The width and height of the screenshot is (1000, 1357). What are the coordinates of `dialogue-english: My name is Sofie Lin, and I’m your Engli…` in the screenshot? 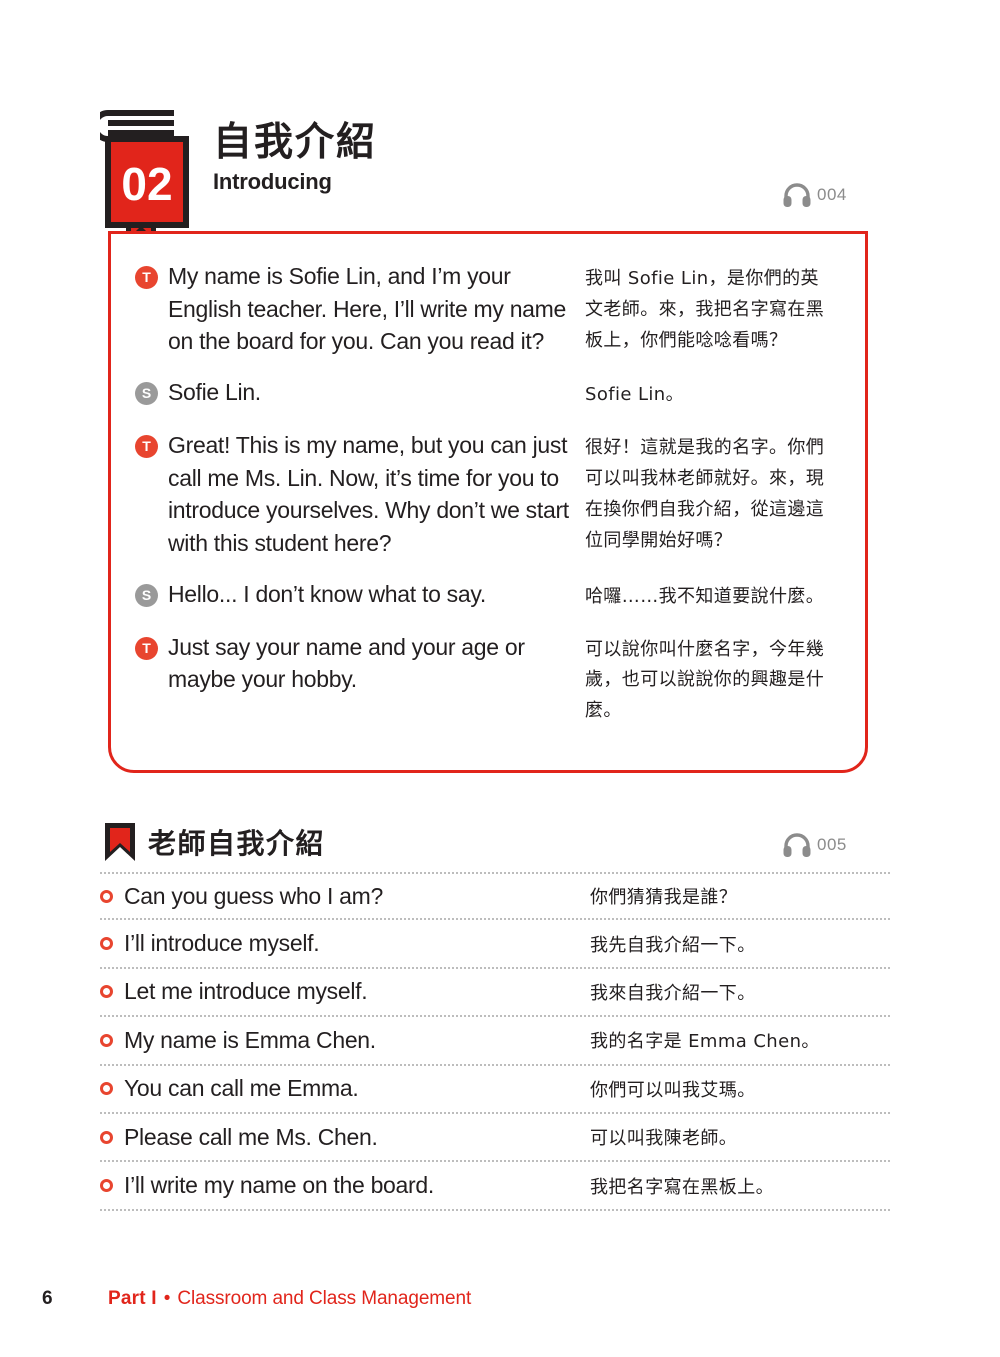 It's located at (367, 309).